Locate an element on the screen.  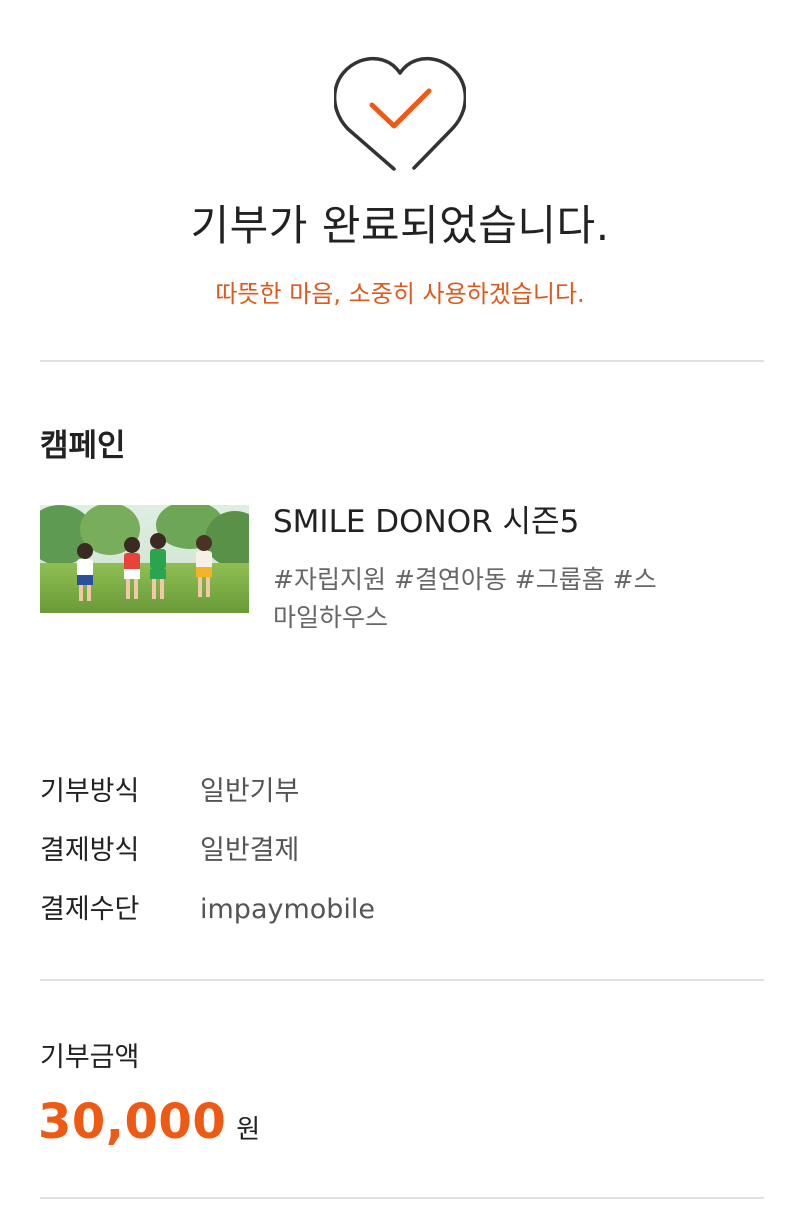
thank-you-message: 따뜻한 마음, 소중히 사용하겠습니다. is located at coordinates (400, 294).